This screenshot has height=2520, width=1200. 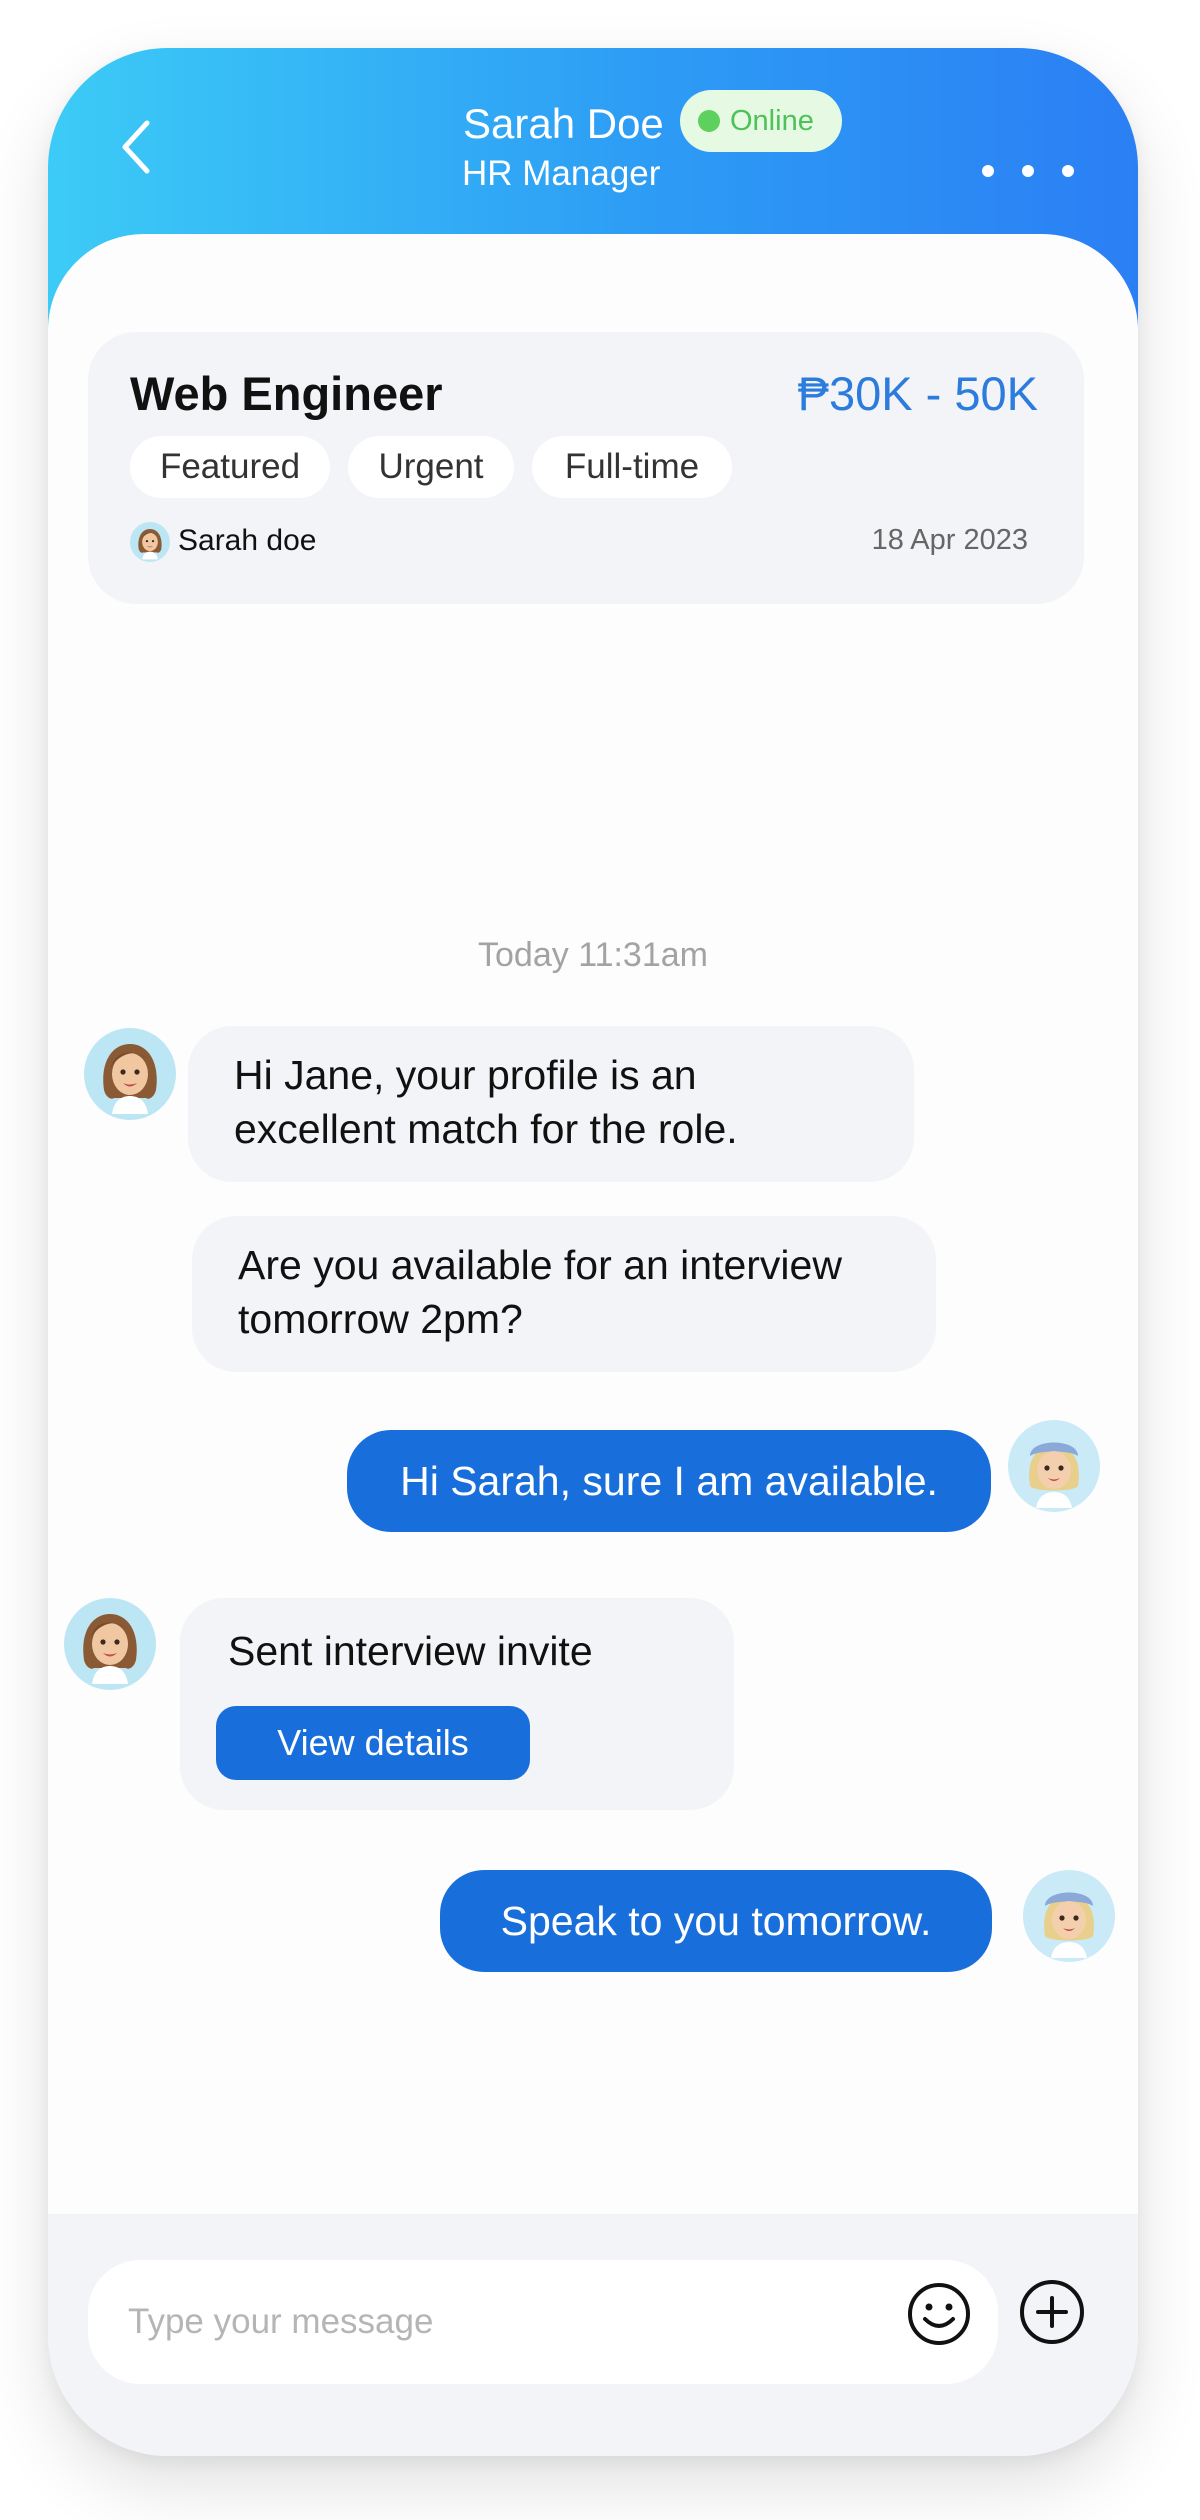 I want to click on message-bubble-incoming: Sent interview invite View details, so click(x=457, y=1704).